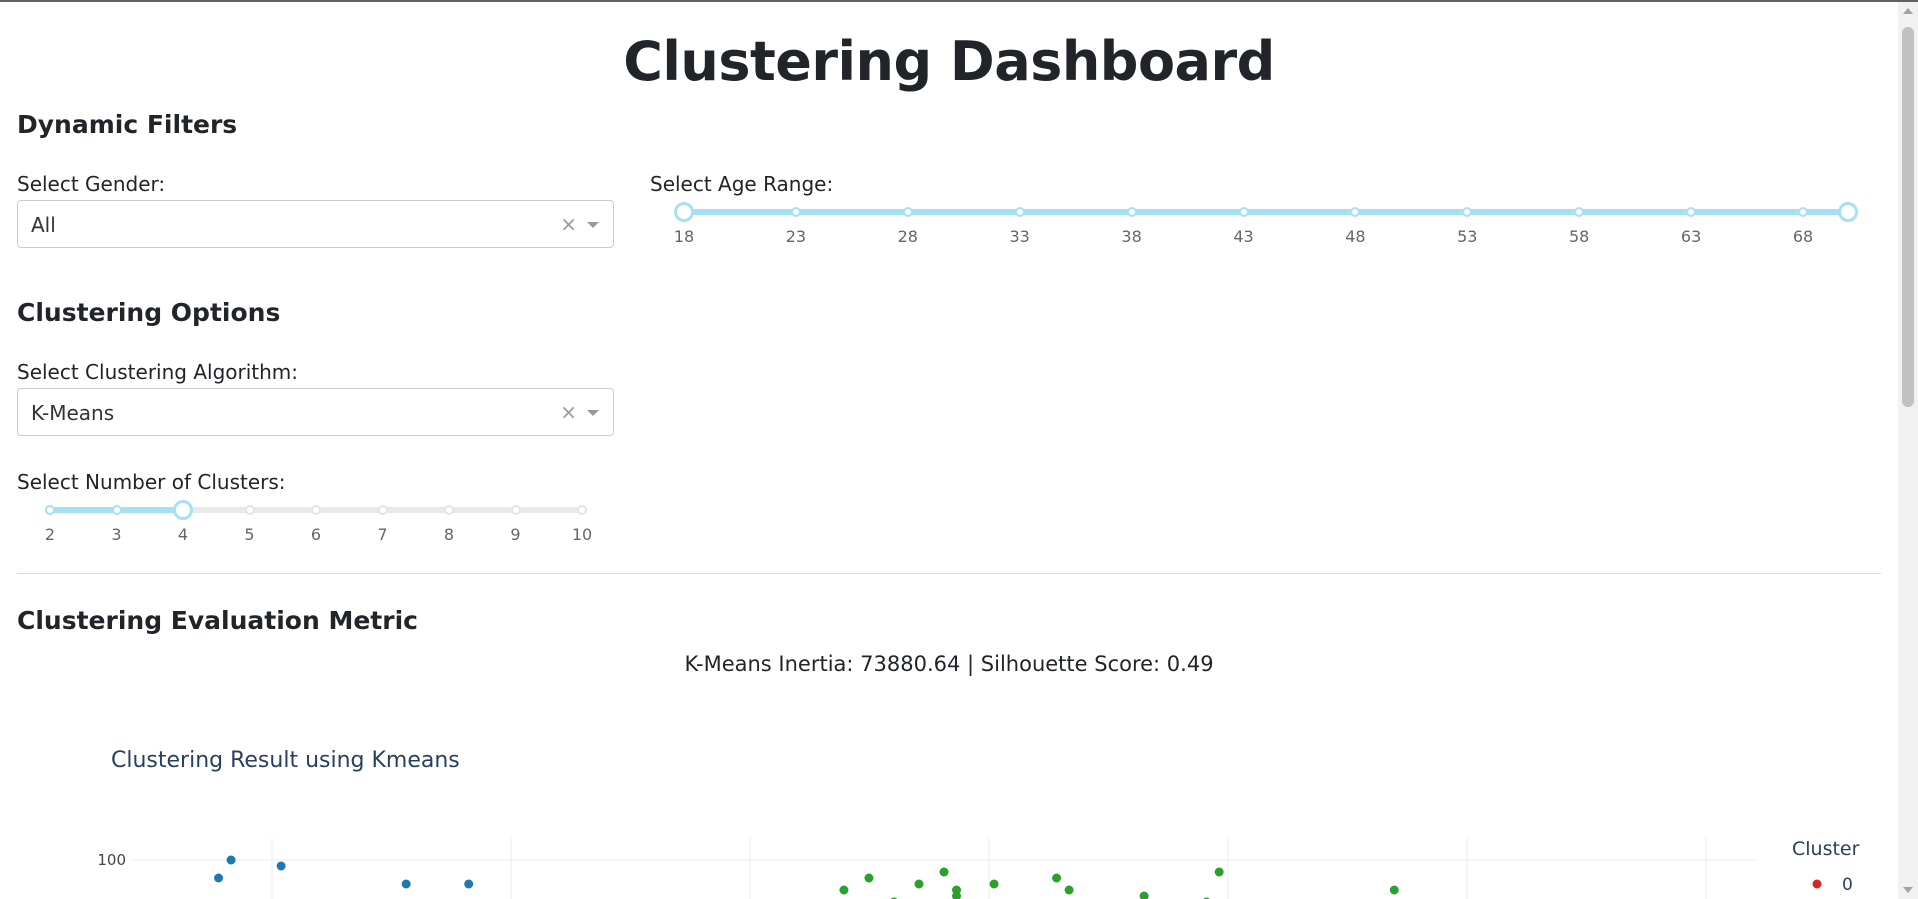 The image size is (1918, 899). What do you see at coordinates (158, 372) in the screenshot?
I see `algorithm-label: Select Clustering Algorithm:` at bounding box center [158, 372].